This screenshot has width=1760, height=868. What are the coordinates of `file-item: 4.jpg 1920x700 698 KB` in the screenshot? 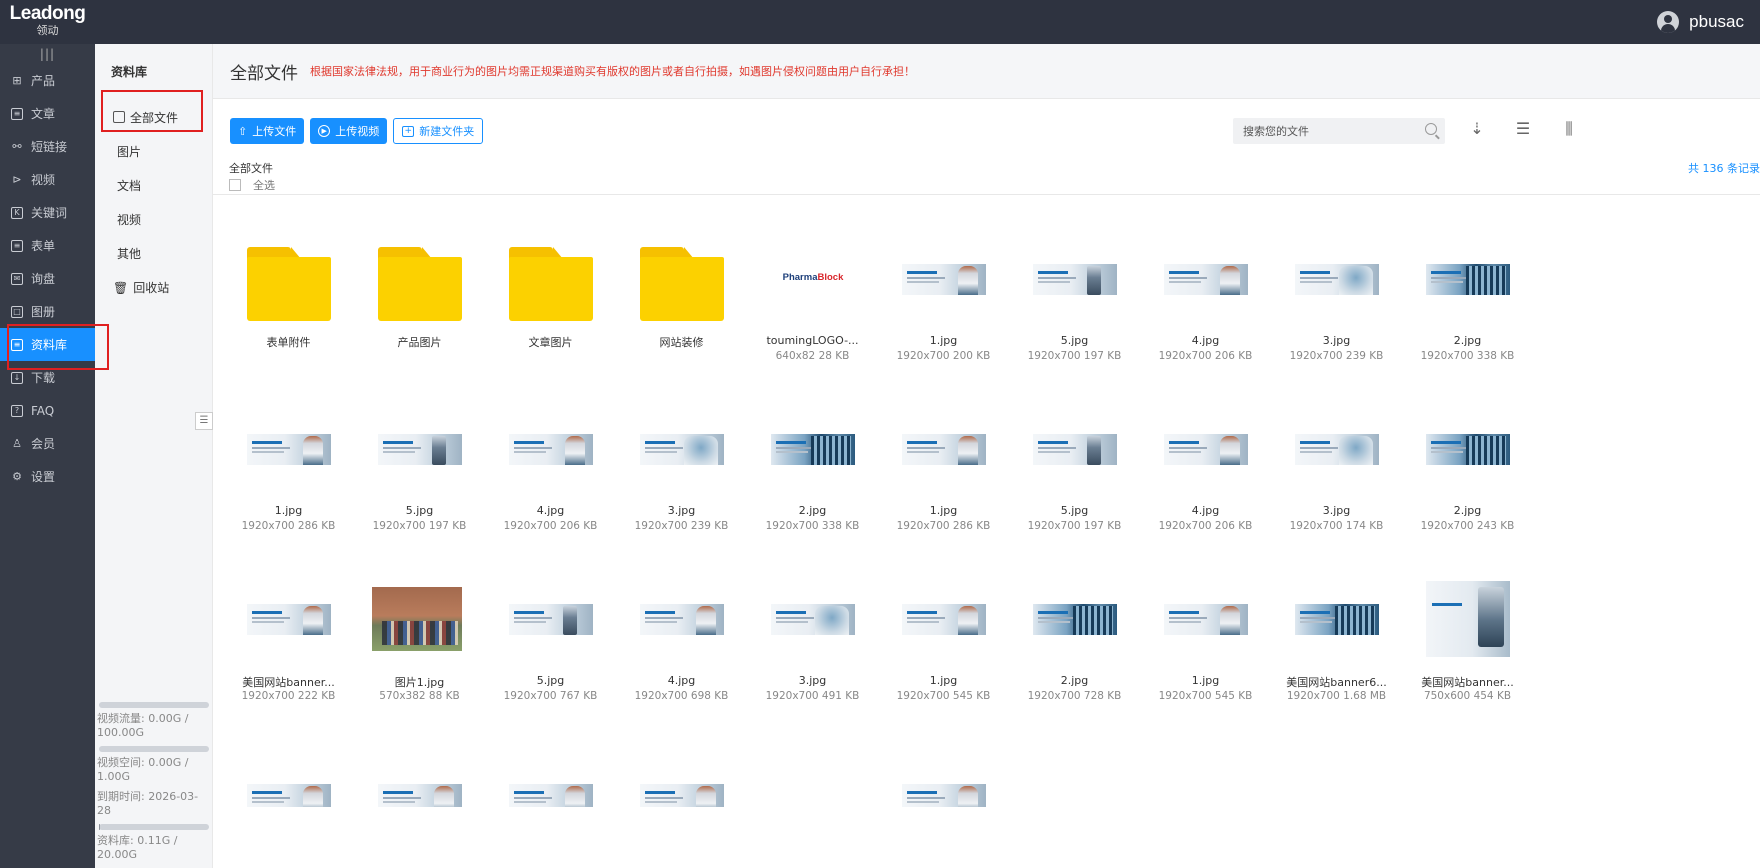 It's located at (681, 647).